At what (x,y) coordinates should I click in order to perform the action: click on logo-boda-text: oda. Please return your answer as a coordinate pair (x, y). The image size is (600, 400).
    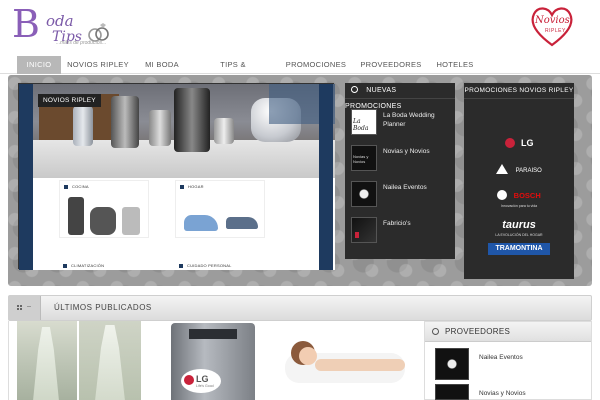
    Looking at the image, I should click on (60, 21).